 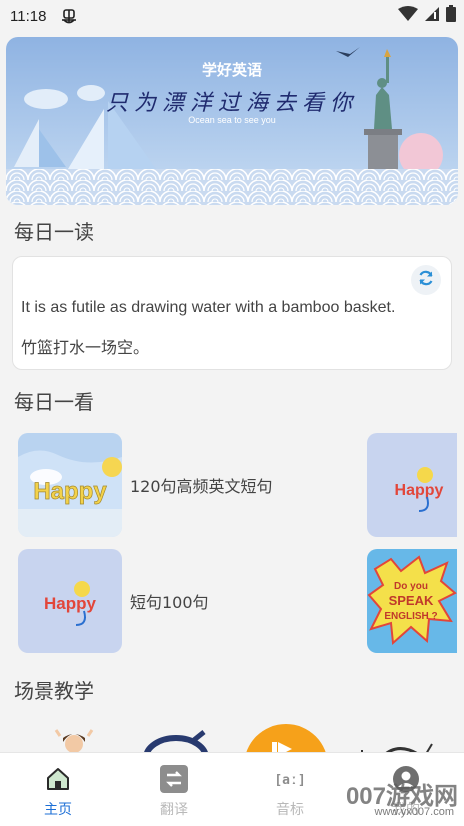 I want to click on daily-look-label: 短句100句, so click(x=169, y=602).